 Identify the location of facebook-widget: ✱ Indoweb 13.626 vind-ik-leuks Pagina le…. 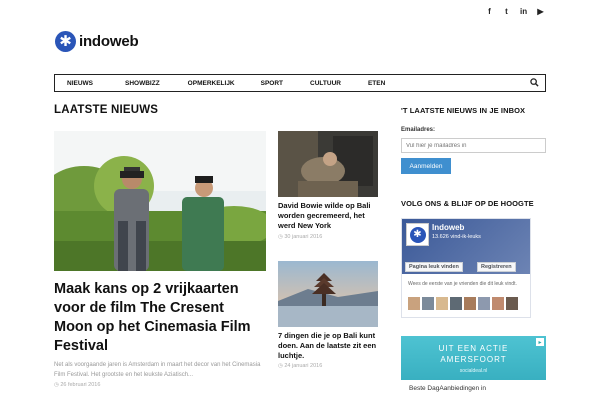
(466, 268).